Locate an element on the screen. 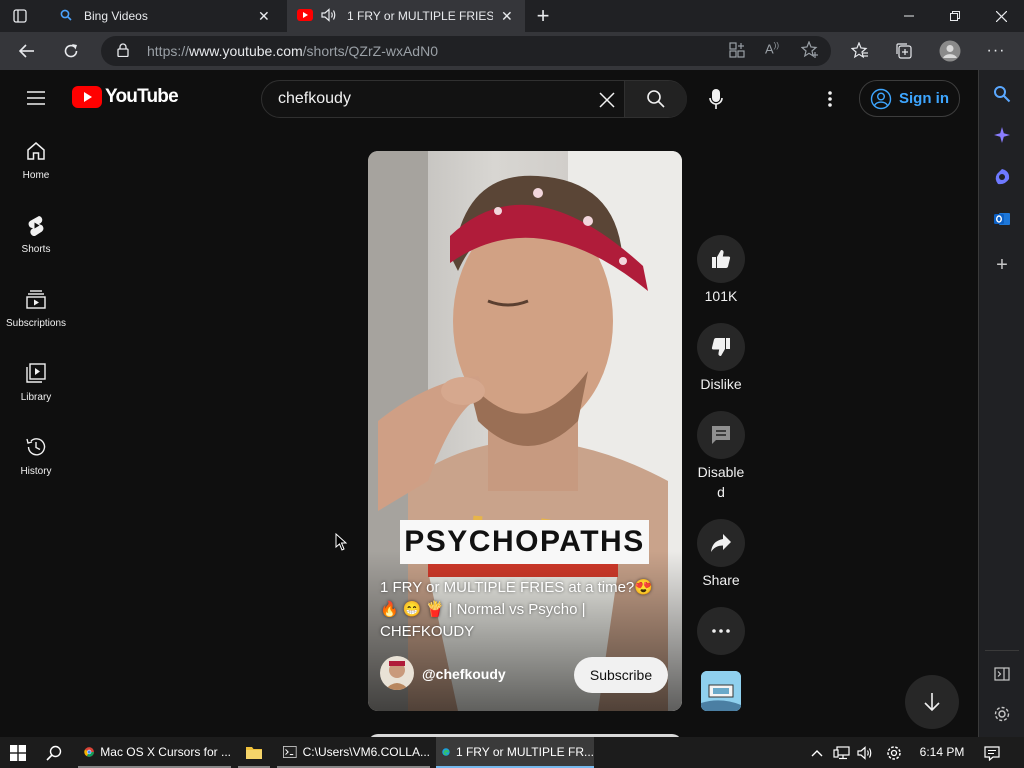 Image resolution: width=1024 pixels, height=768 pixels. dislike-label: Dislike is located at coordinates (721, 384).